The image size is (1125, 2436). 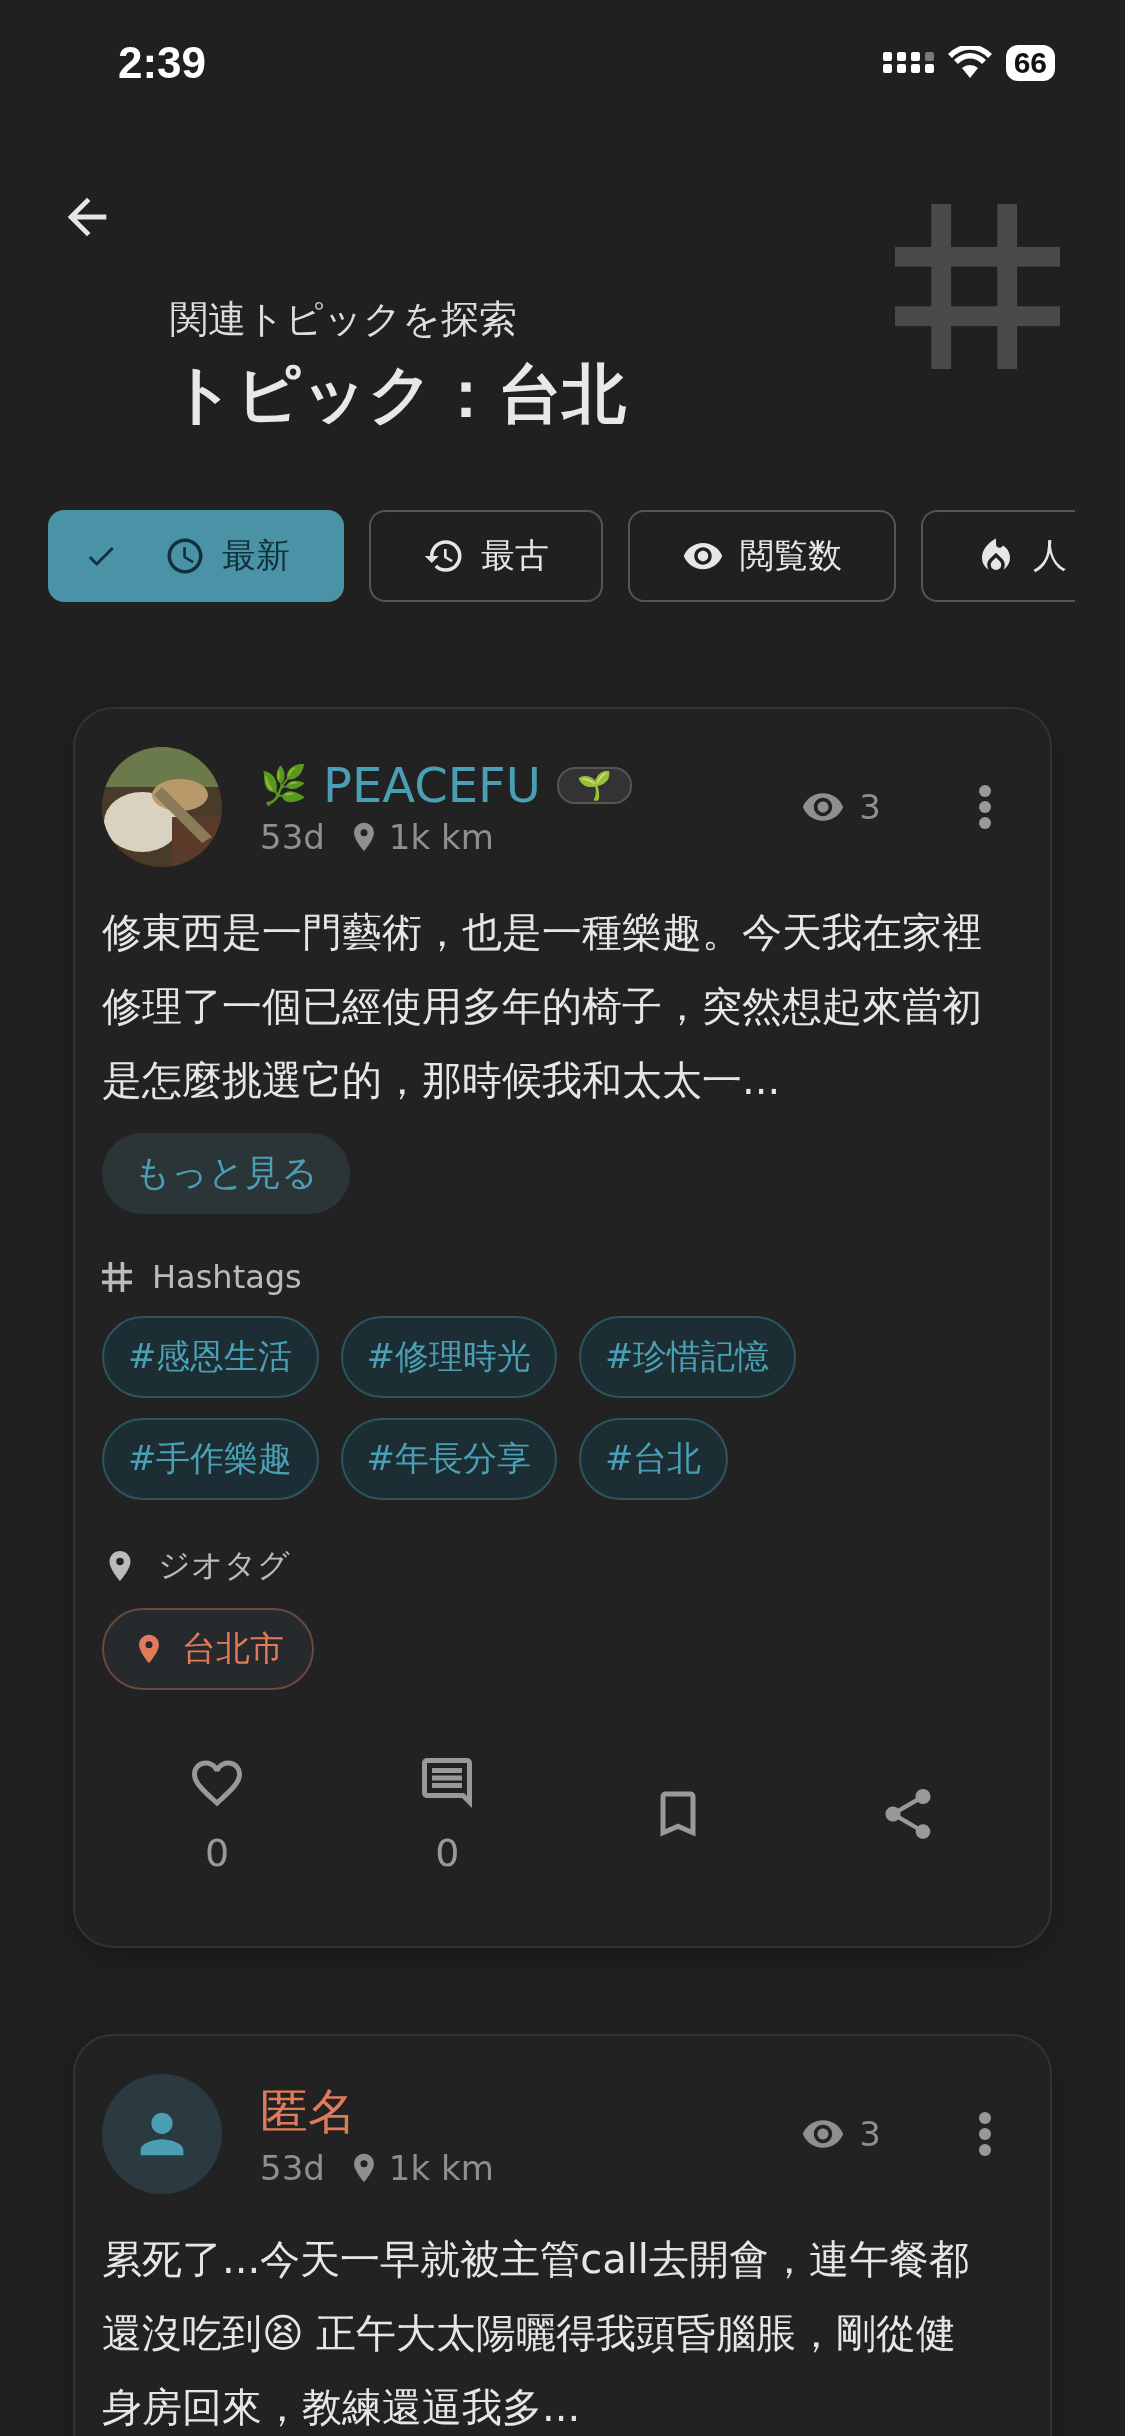 I want to click on wifi-icon, so click(x=969, y=62).